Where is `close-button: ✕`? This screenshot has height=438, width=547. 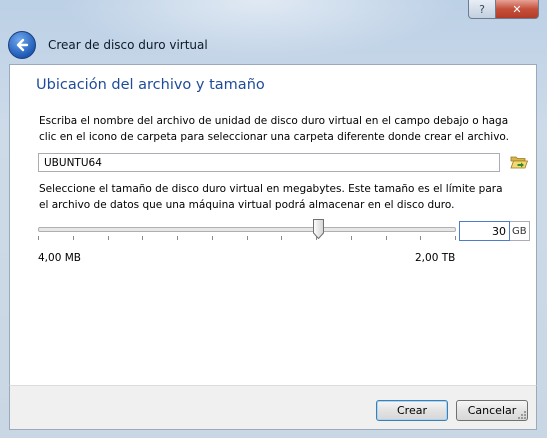 close-button: ✕ is located at coordinates (517, 9).